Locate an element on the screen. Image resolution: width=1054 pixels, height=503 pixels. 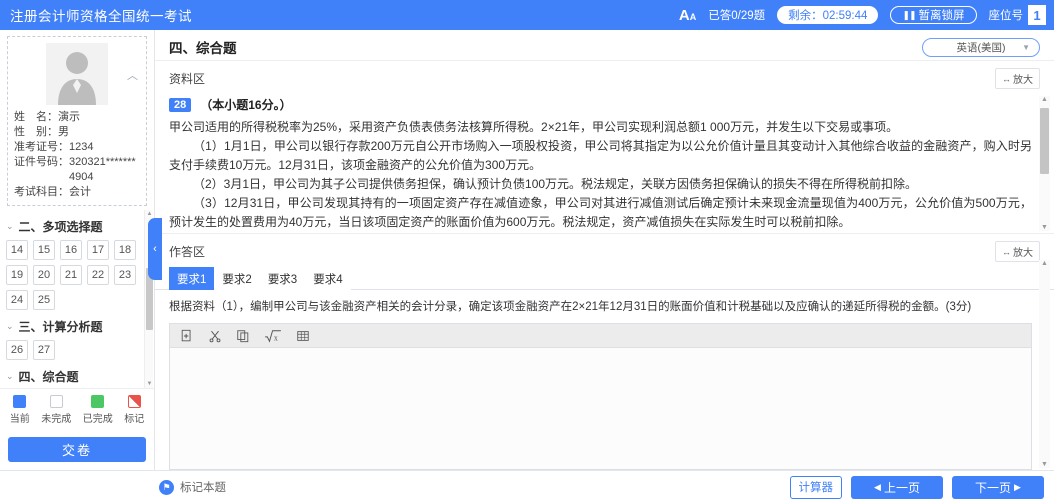
info-value: 演示 is located at coordinates (69, 117).